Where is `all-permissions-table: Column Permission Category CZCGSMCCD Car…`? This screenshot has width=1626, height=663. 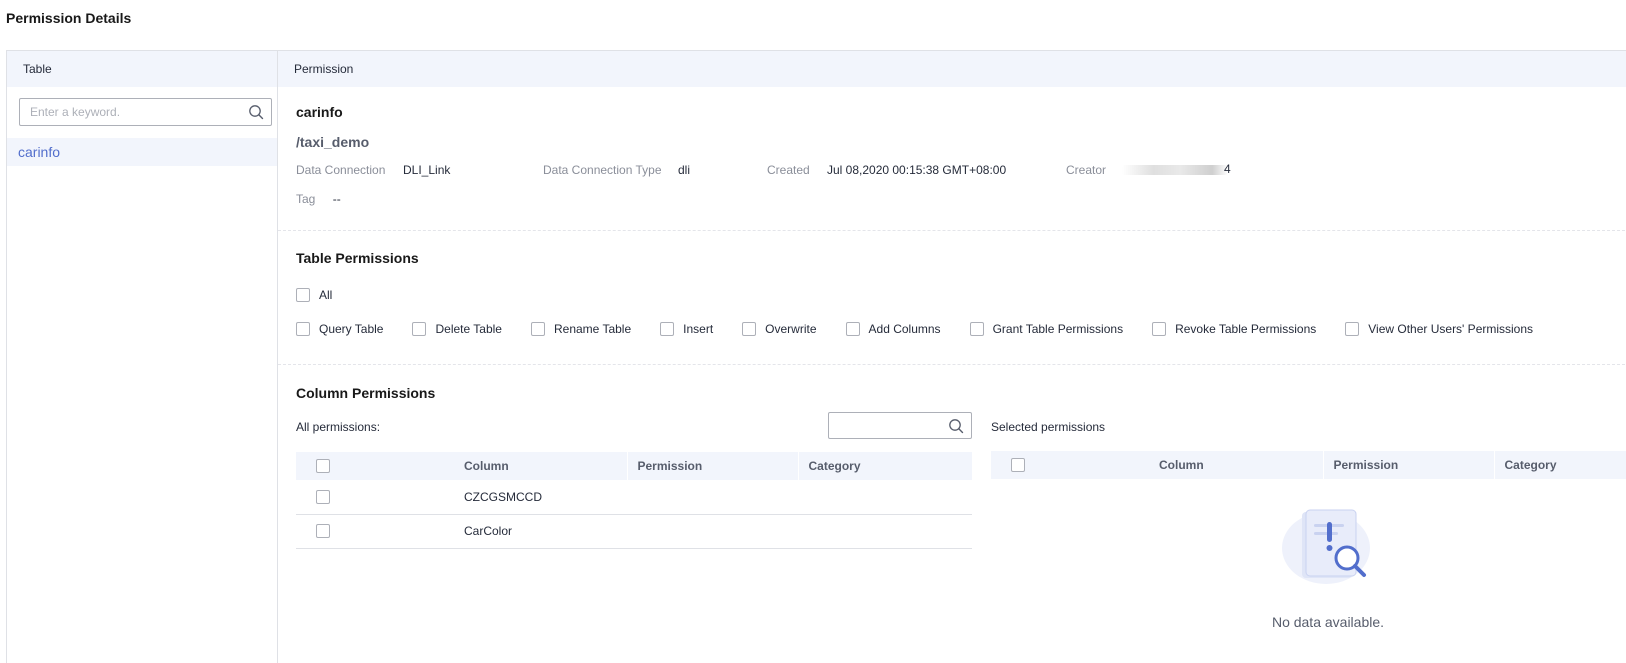 all-permissions-table: Column Permission Category CZCGSMCCD Car… is located at coordinates (634, 500).